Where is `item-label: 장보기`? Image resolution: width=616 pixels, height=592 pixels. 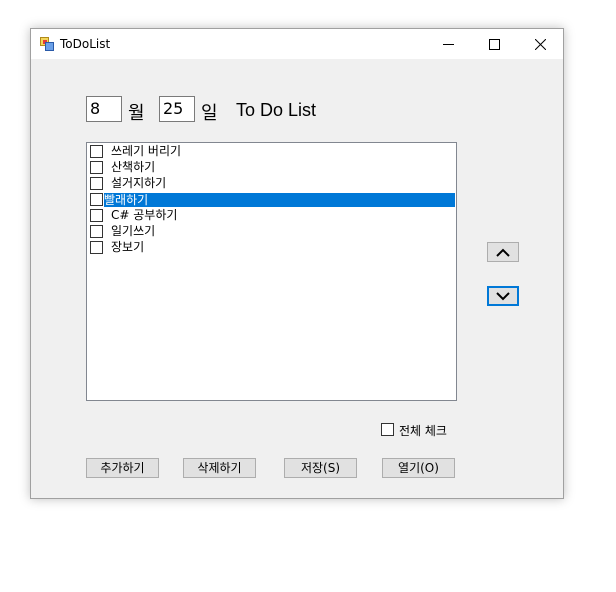 item-label: 장보기 is located at coordinates (128, 247).